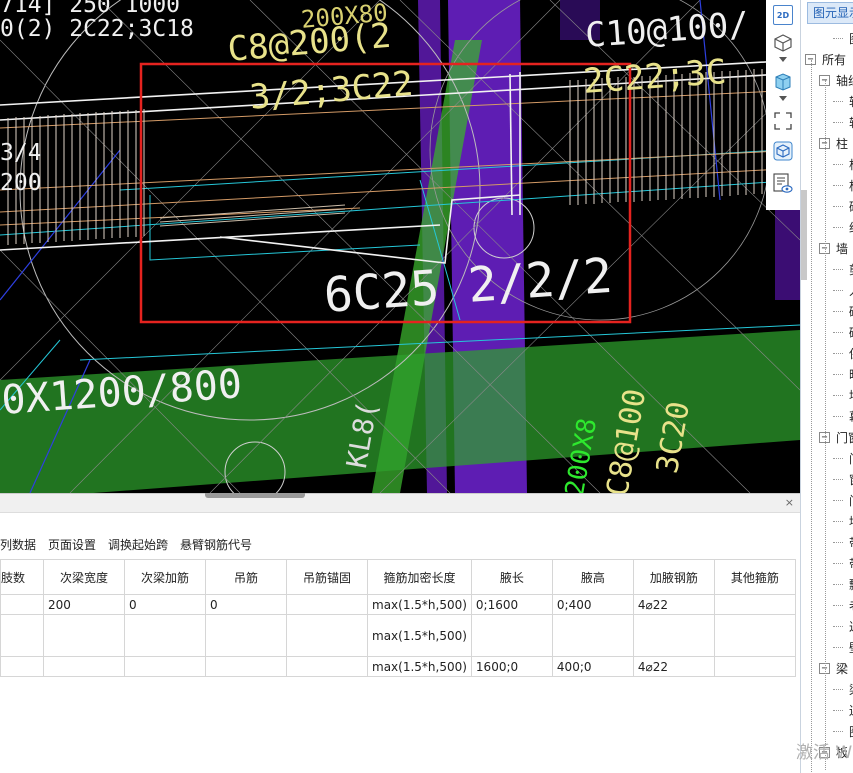 The image size is (853, 773). What do you see at coordinates (783, 121) in the screenshot?
I see `fullscreen-button` at bounding box center [783, 121].